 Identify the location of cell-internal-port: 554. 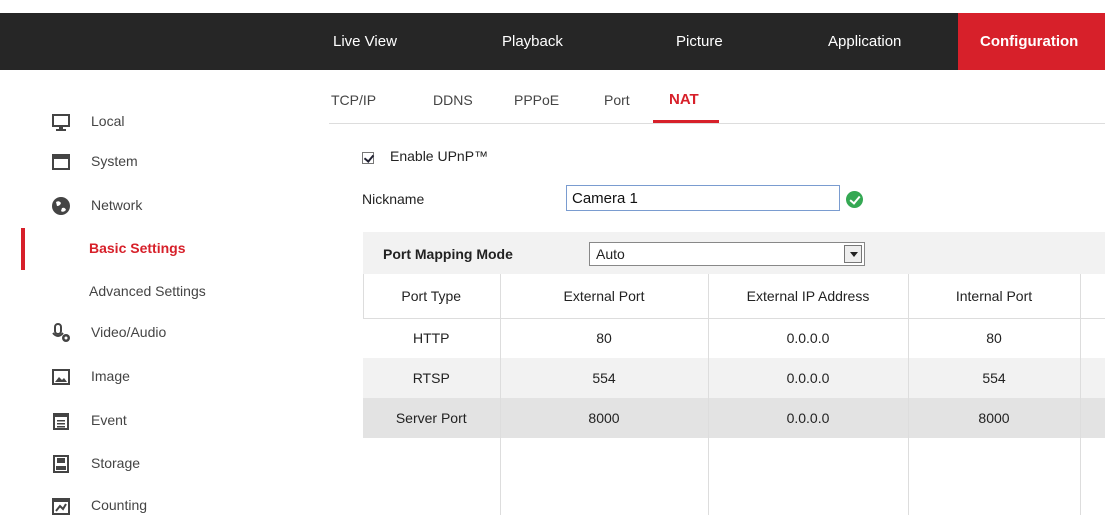
(994, 378).